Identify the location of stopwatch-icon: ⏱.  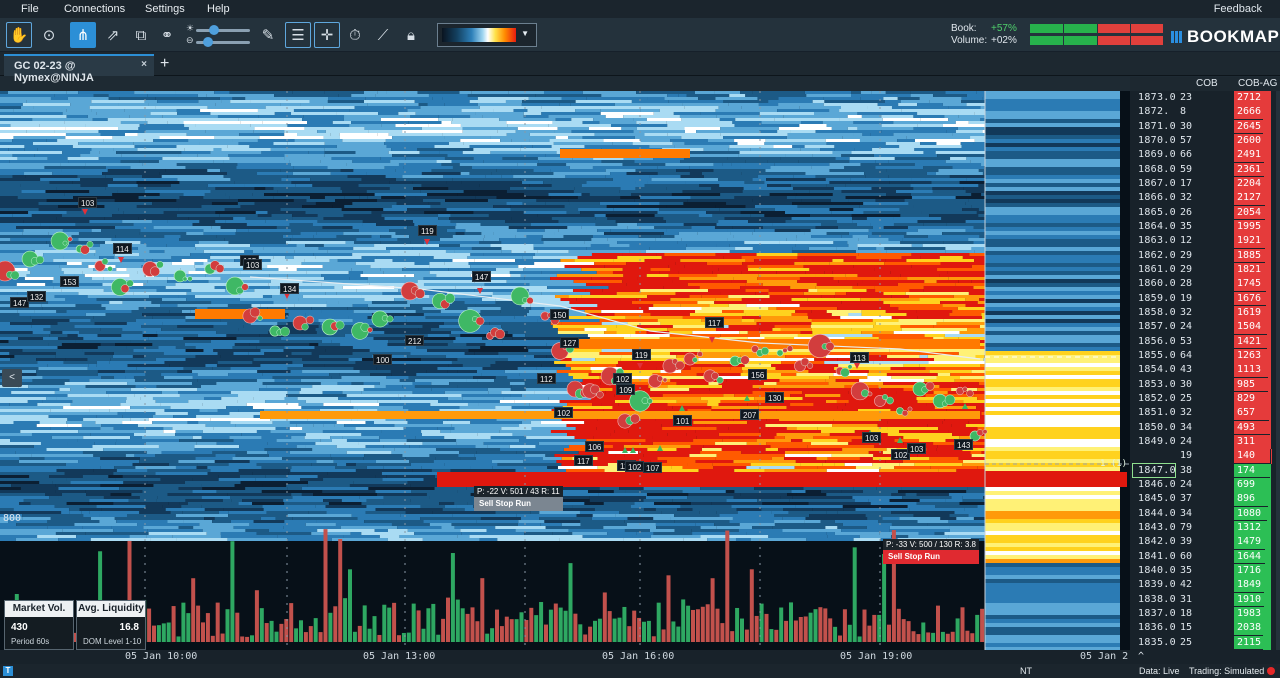
(355, 35).